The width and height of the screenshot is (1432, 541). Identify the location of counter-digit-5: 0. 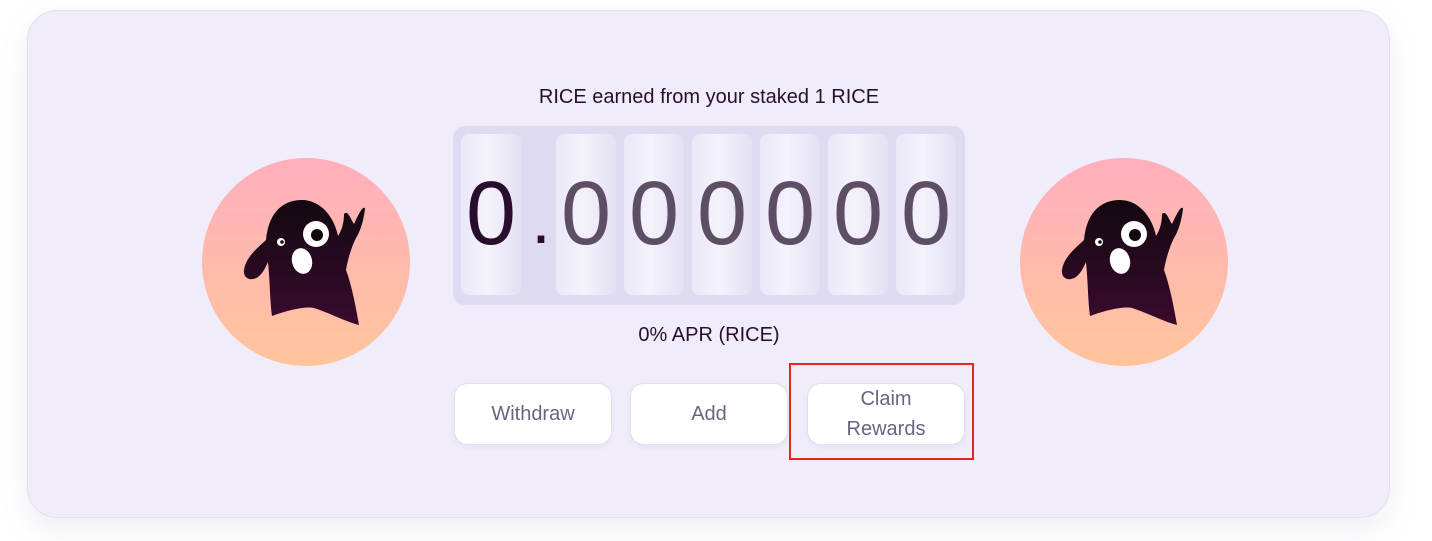
(858, 214).